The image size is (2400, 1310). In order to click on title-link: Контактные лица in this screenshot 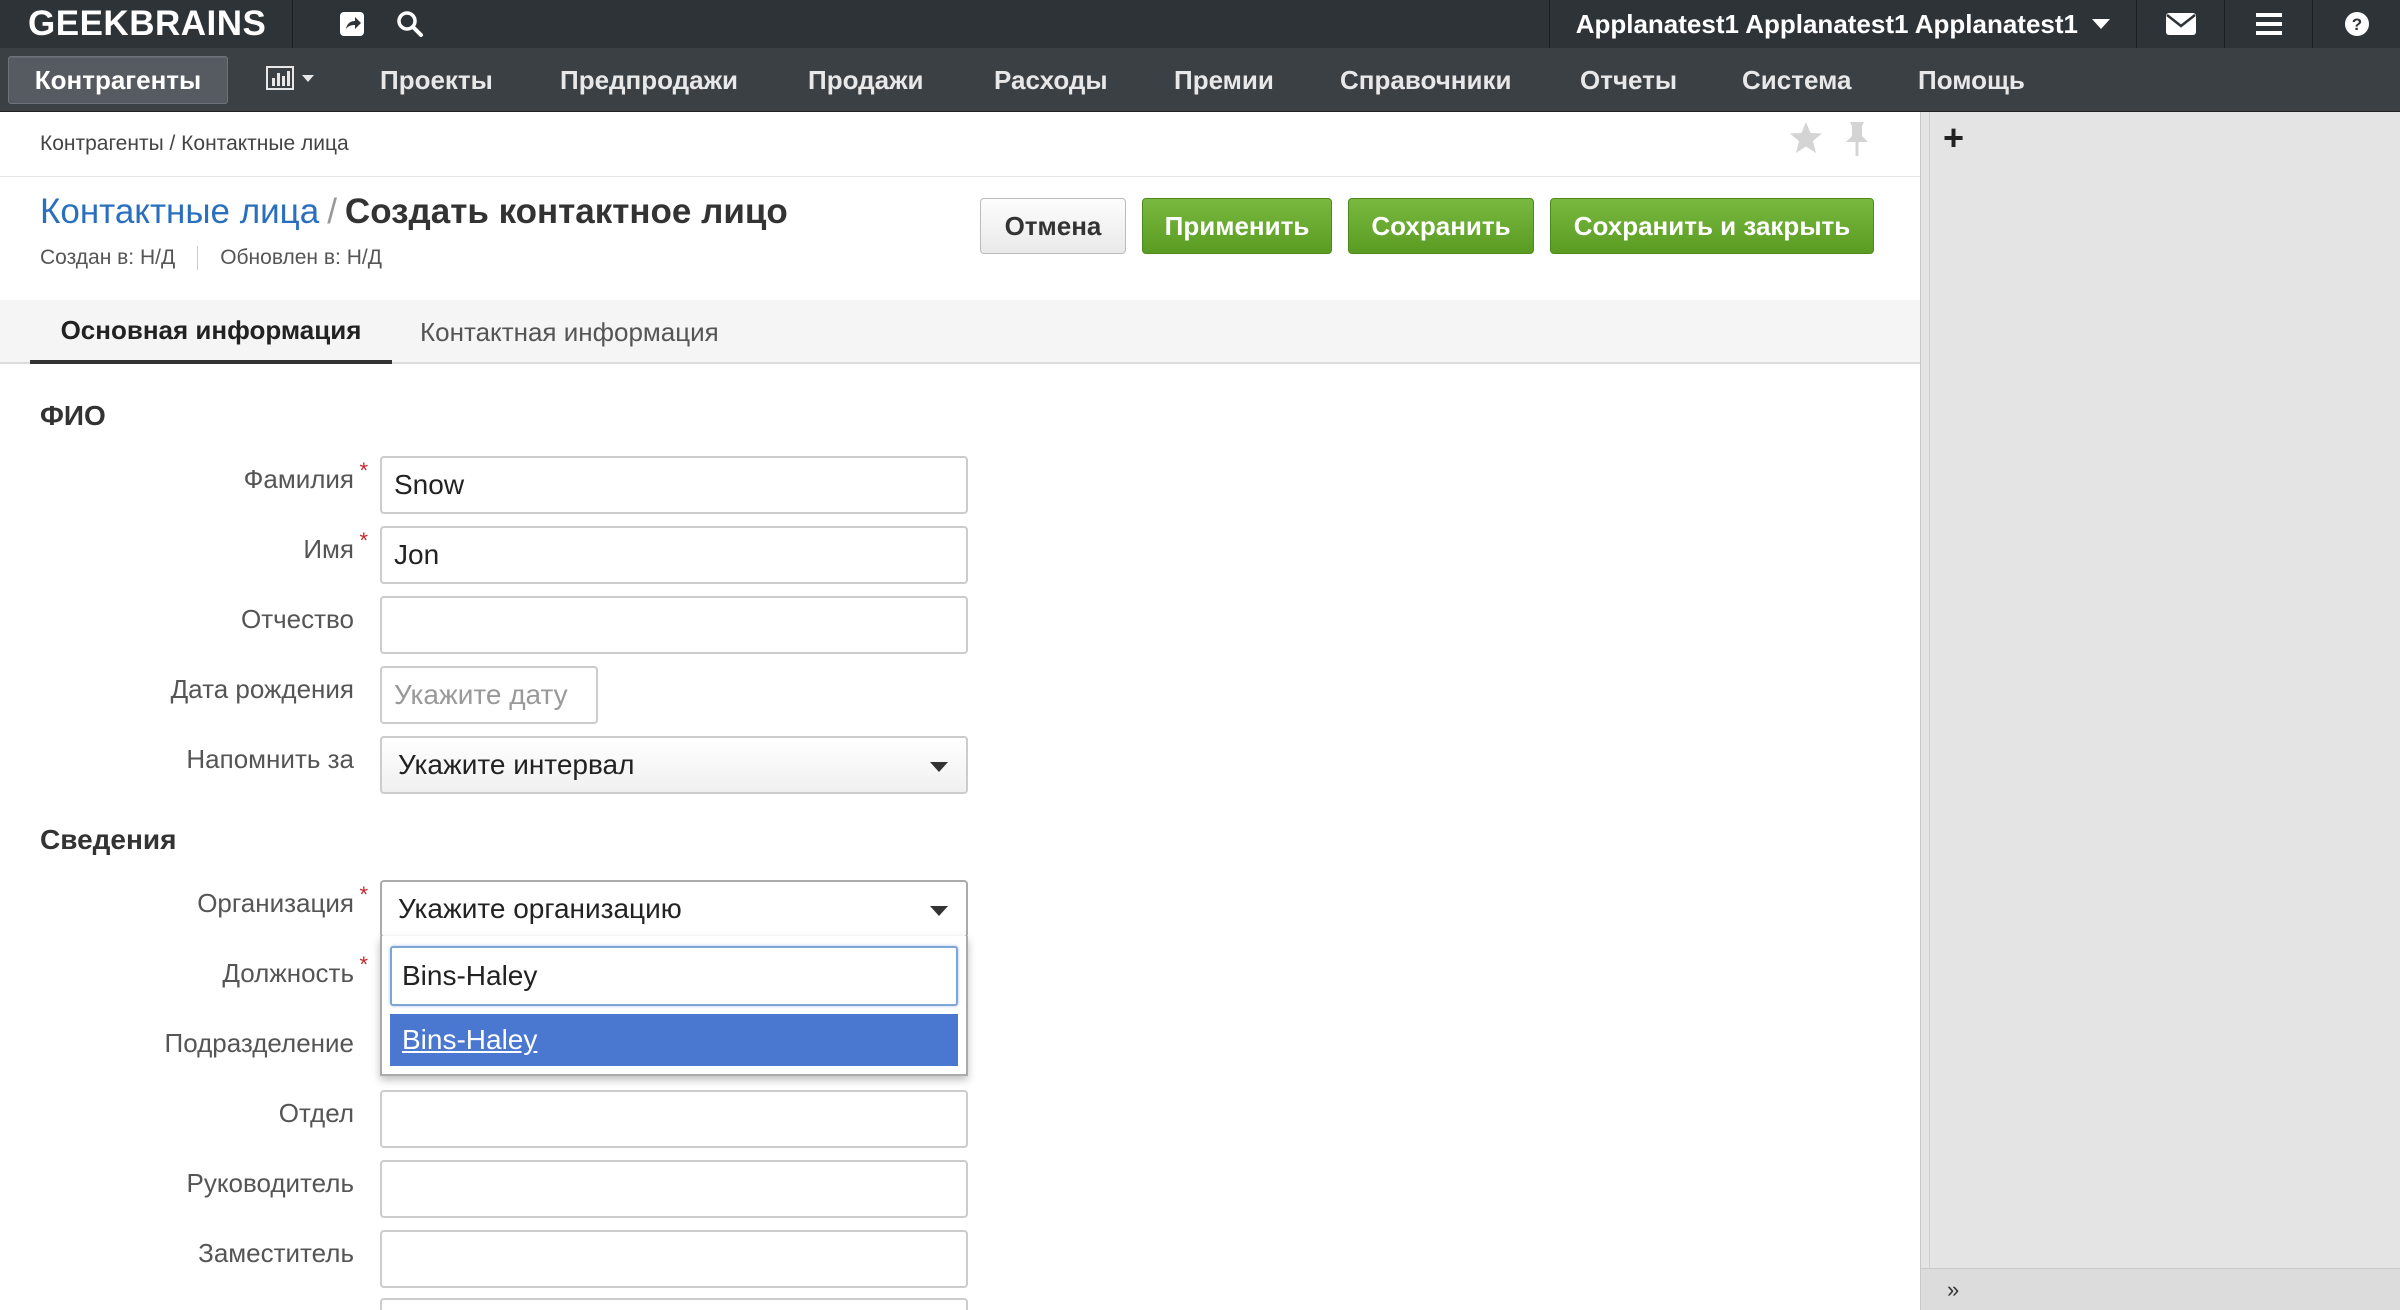, I will do `click(179, 211)`.